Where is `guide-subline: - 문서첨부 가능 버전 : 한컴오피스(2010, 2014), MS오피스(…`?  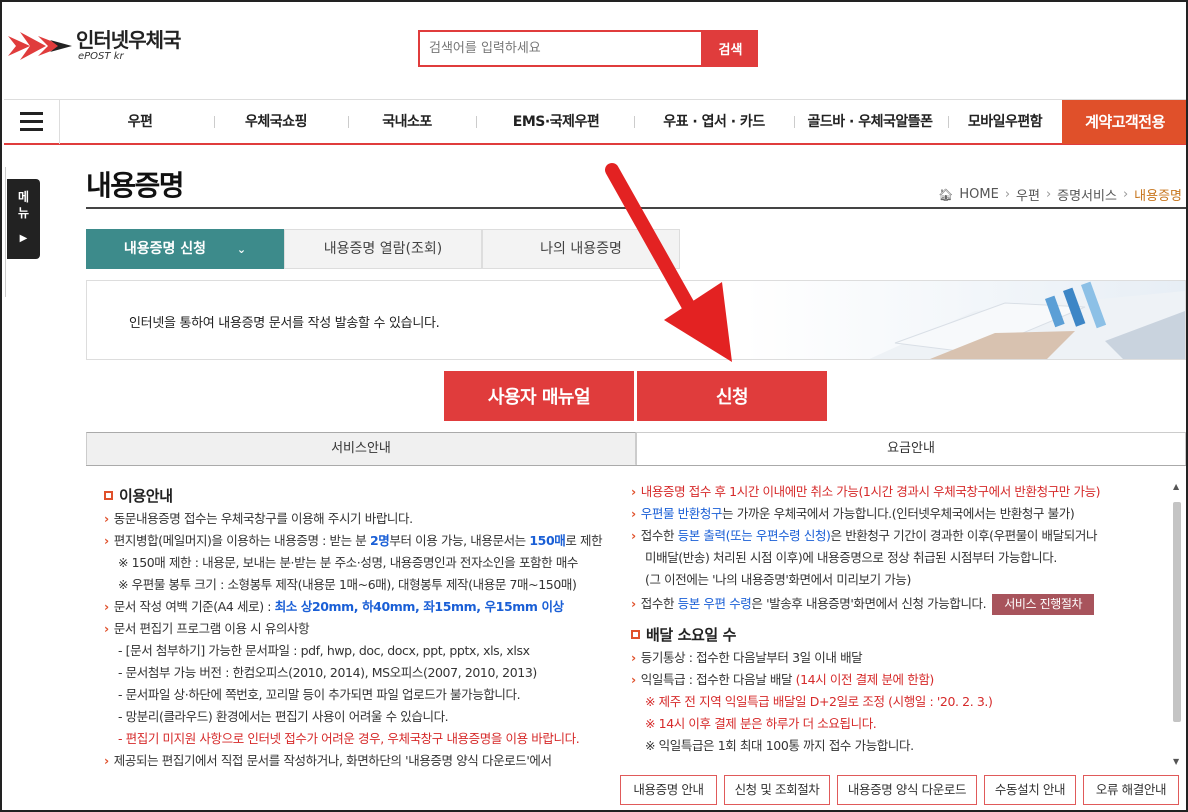 guide-subline: - 문서첨부 가능 버전 : 한컴오피스(2010, 2014), MS오피스(… is located at coordinates (327, 672).